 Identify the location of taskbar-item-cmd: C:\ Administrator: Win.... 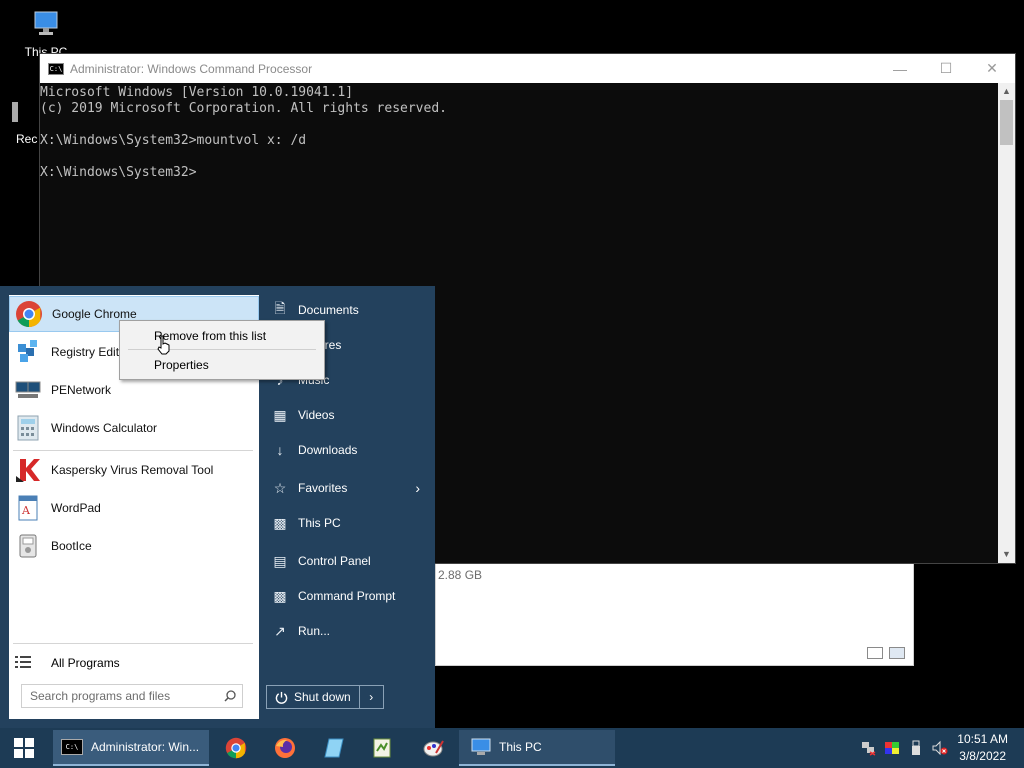
(131, 748).